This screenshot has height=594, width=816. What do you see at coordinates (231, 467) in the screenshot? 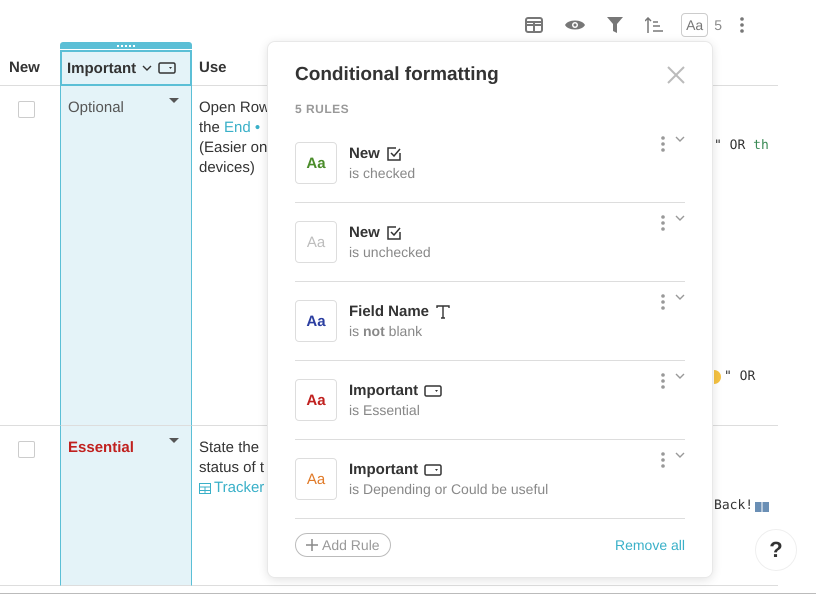
I see `cell-text: status of t` at bounding box center [231, 467].